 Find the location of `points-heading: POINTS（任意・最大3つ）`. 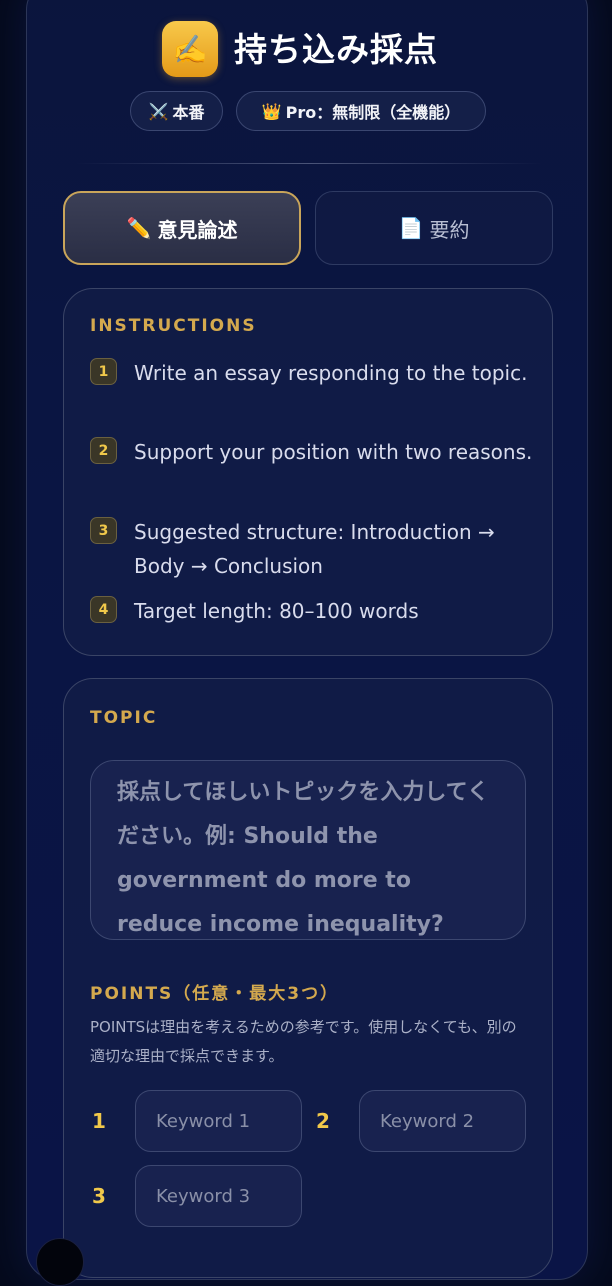

points-heading: POINTS（任意・最大3つ） is located at coordinates (215, 994).